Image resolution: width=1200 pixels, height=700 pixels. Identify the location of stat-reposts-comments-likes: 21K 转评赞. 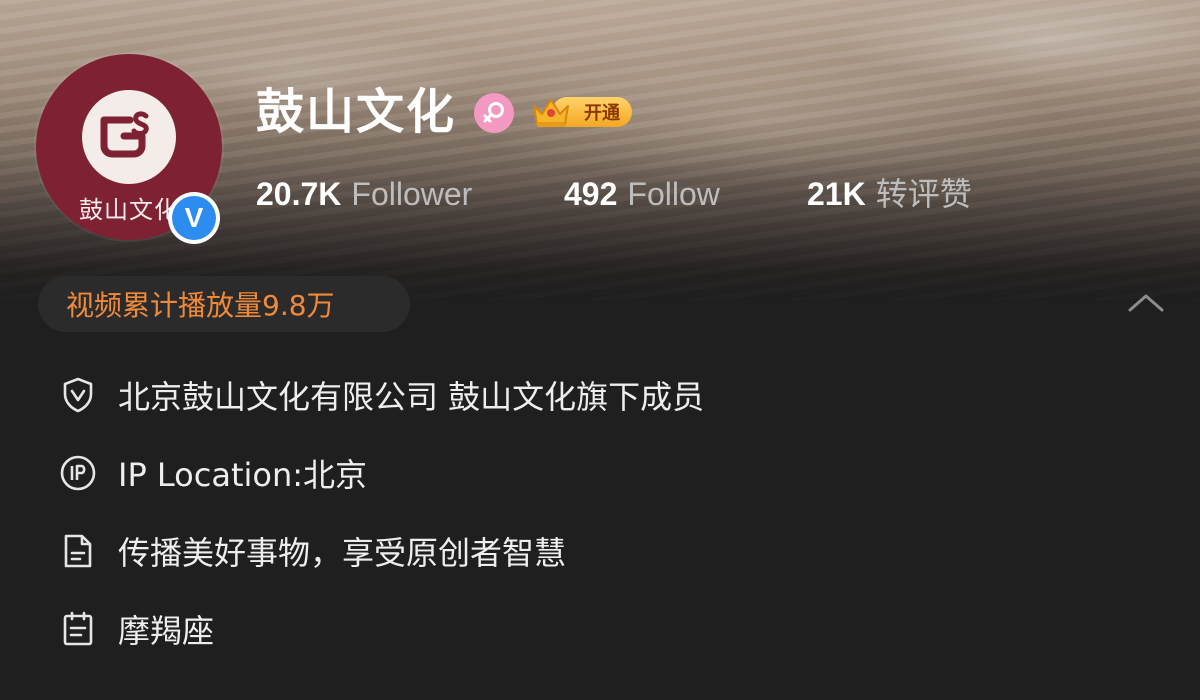
(889, 194).